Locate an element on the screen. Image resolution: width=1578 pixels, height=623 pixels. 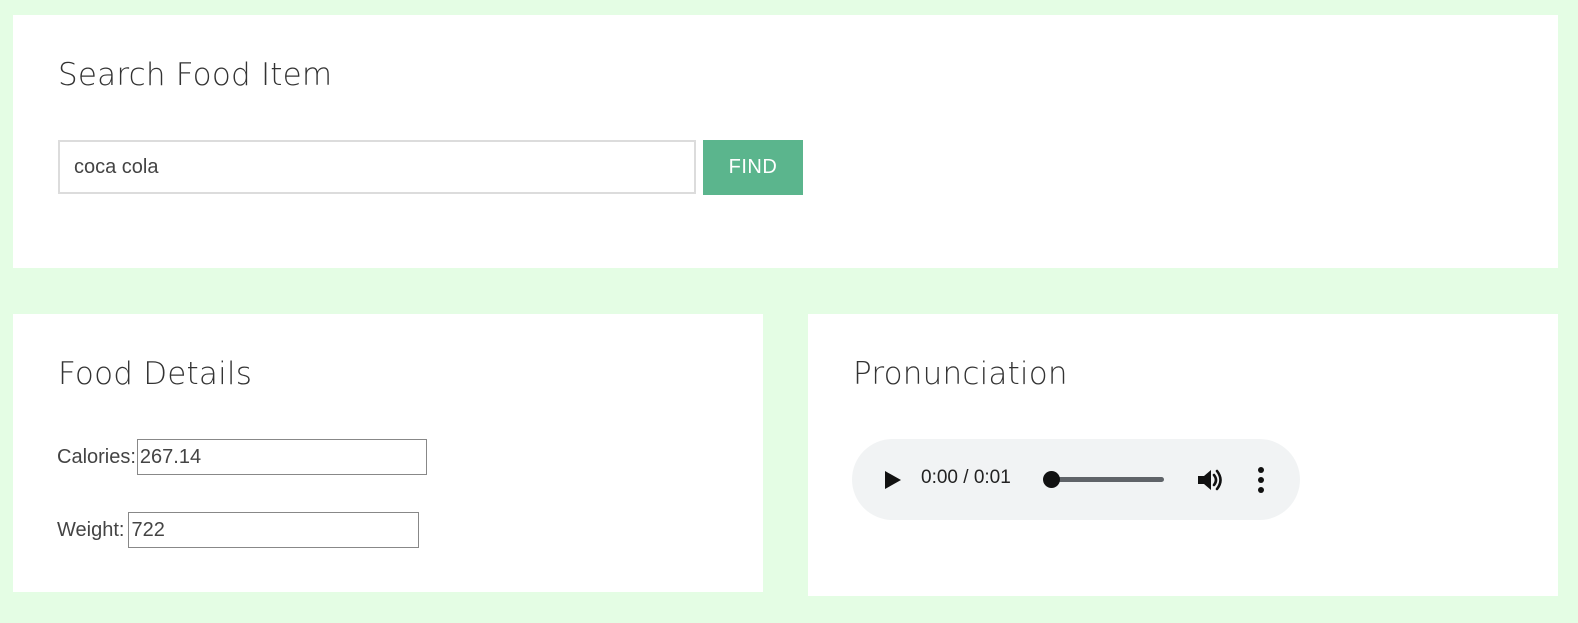
play-icon is located at coordinates (892, 480).